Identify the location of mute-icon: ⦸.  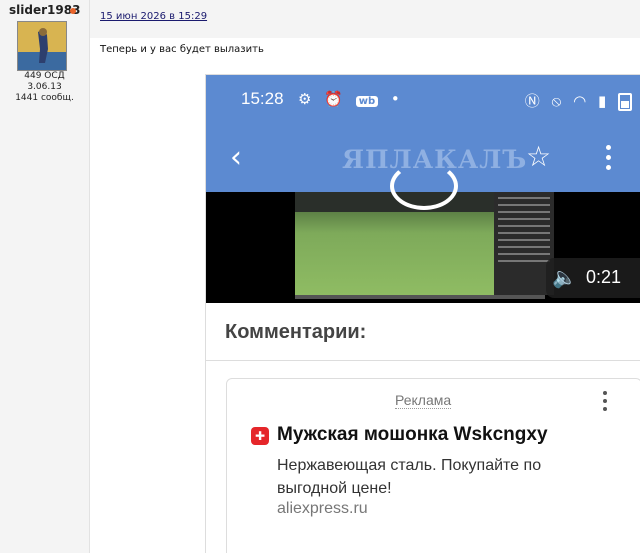
(556, 101).